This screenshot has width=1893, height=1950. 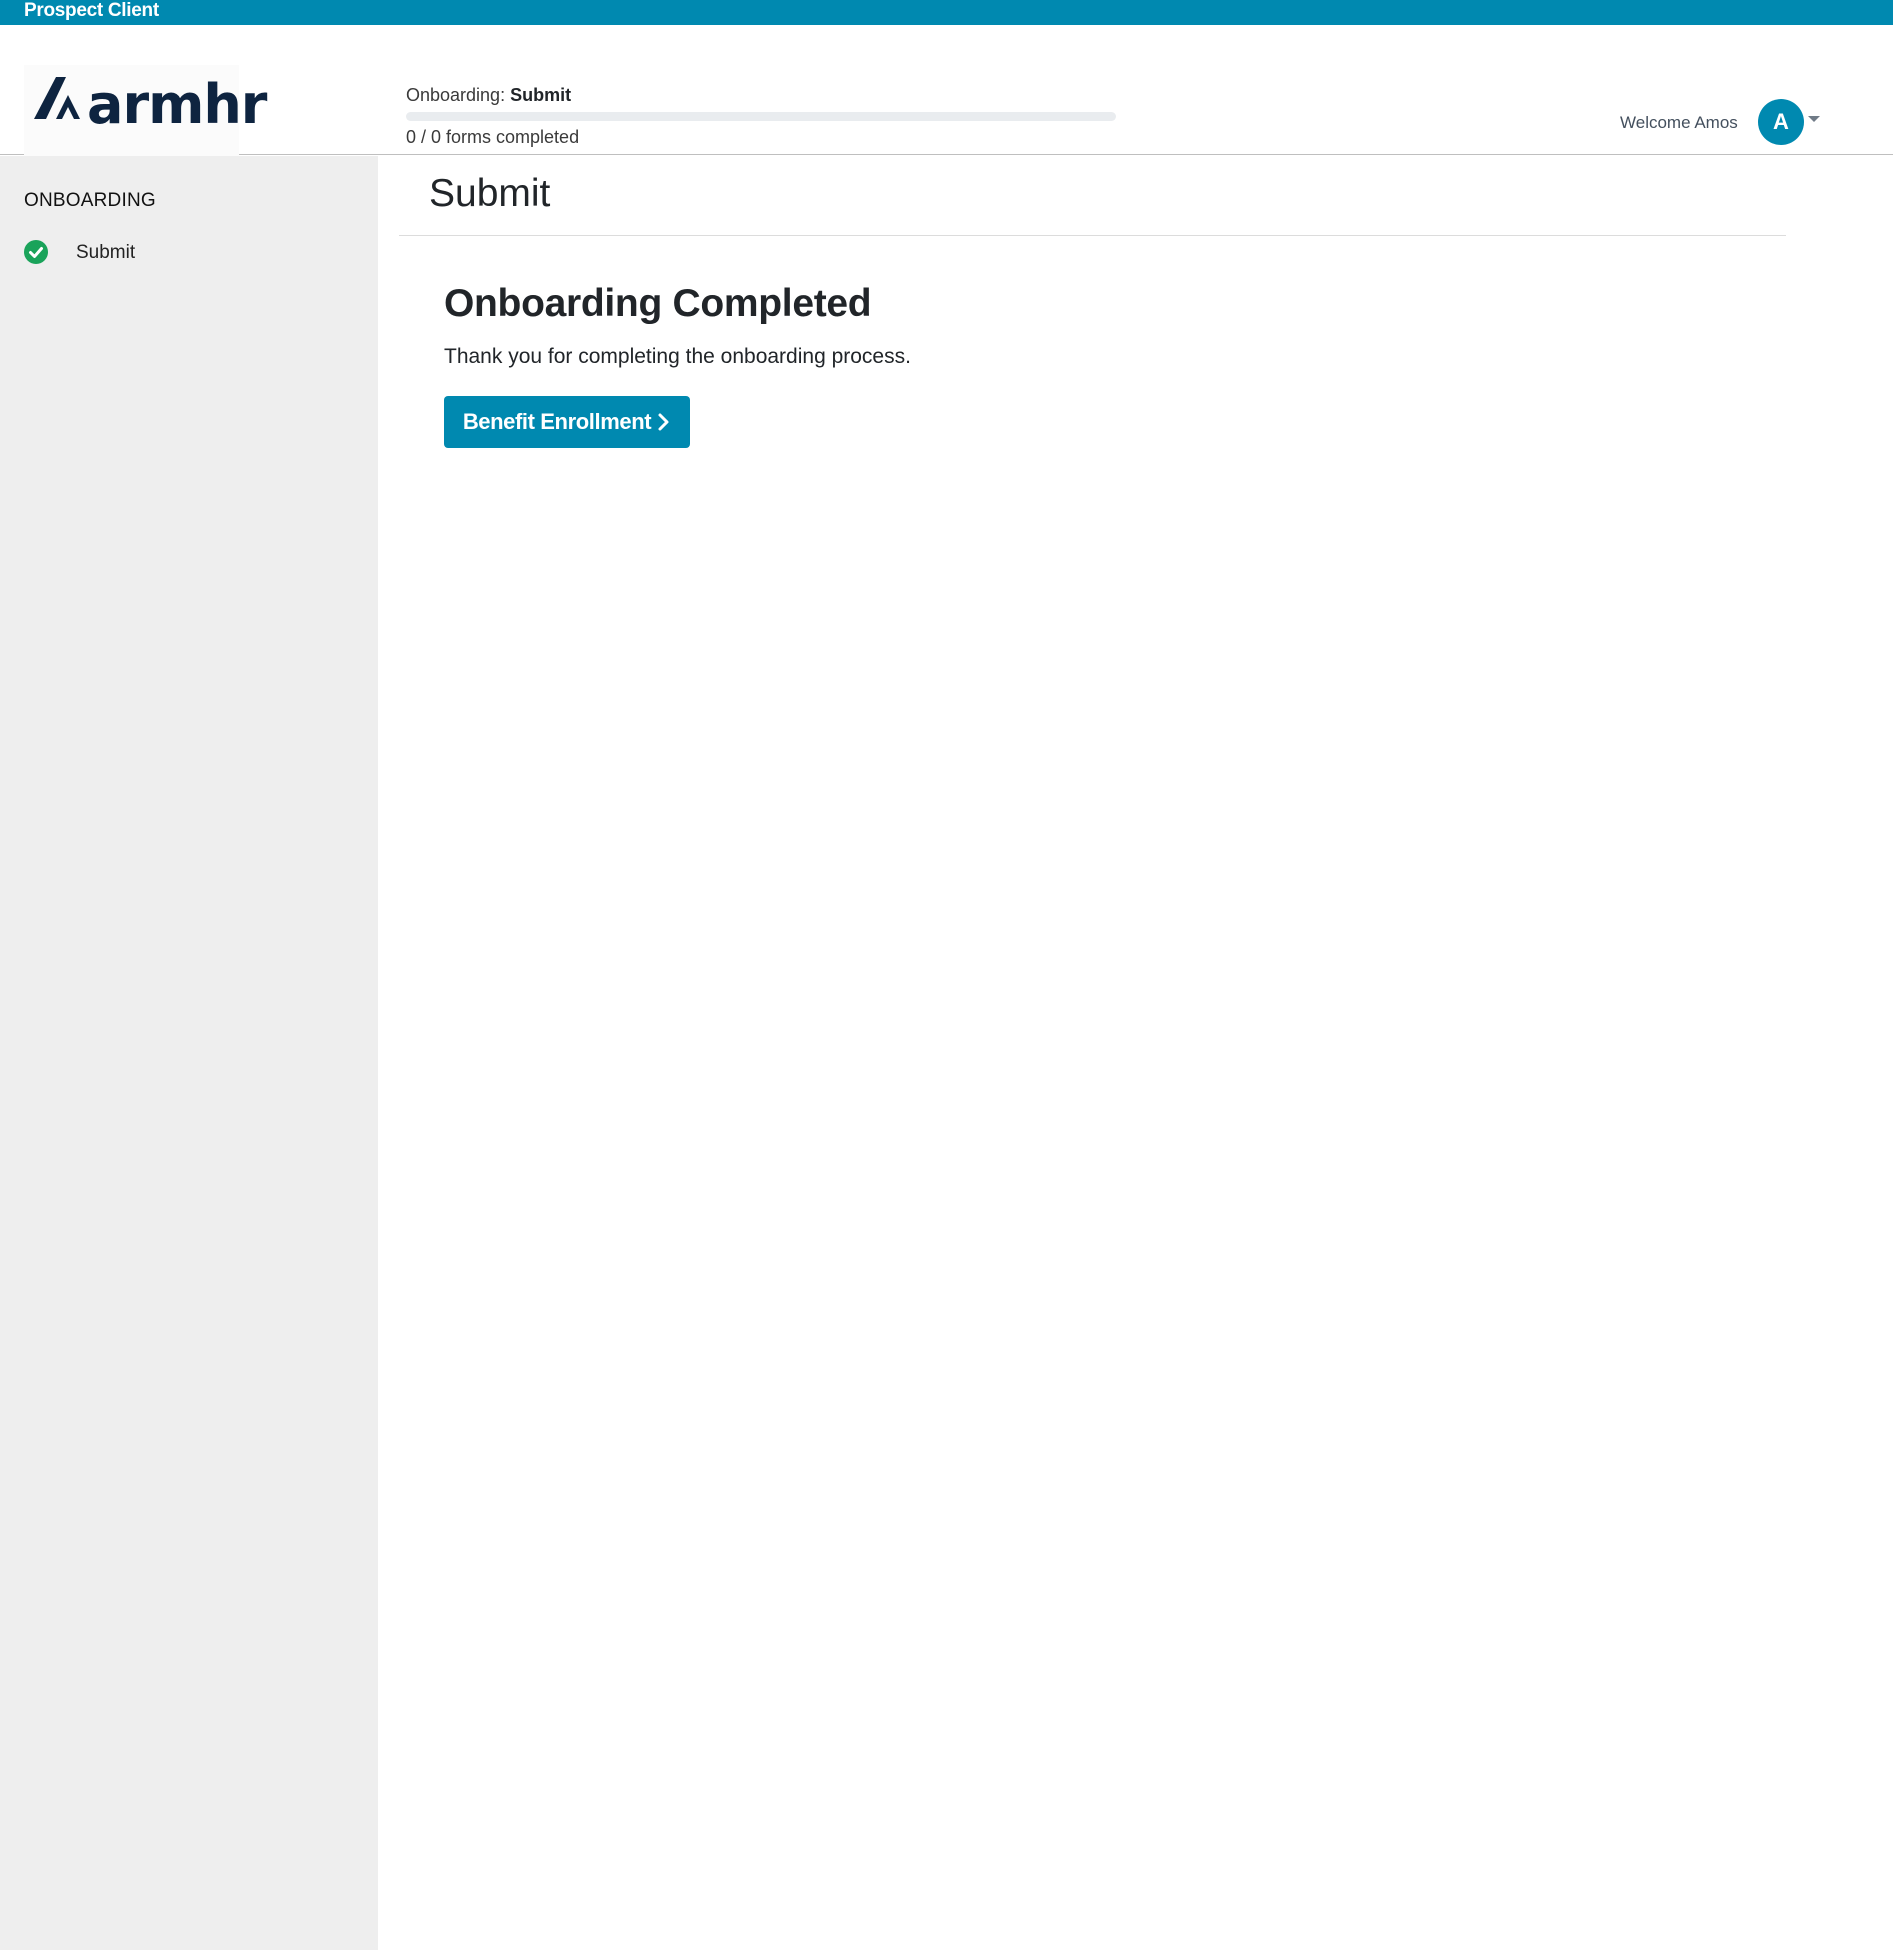 What do you see at coordinates (91, 10) in the screenshot?
I see `client-type-label: Prospect Client` at bounding box center [91, 10].